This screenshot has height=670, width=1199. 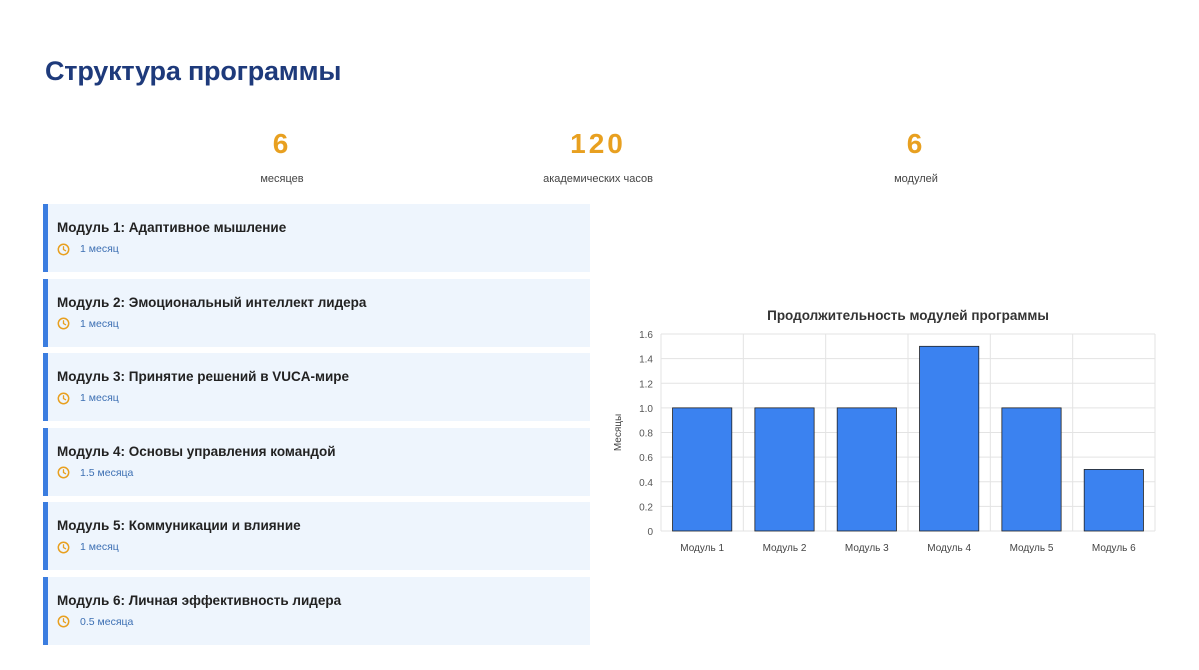 I want to click on stat-modules: 6 модулей, so click(x=916, y=156).